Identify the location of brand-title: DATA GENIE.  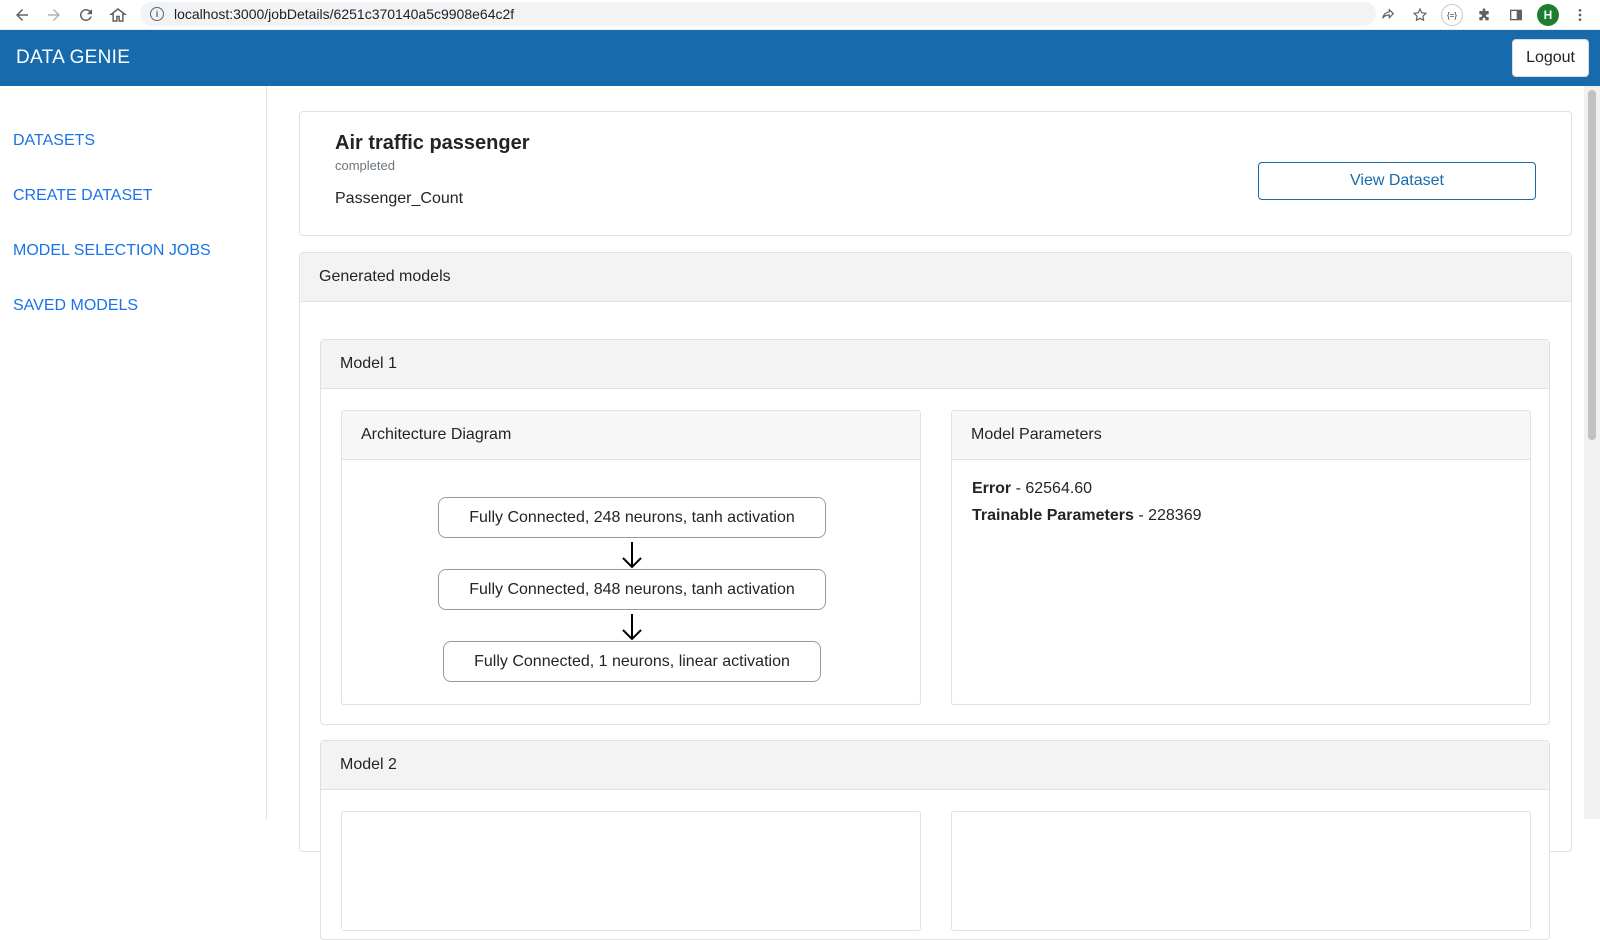
(73, 58).